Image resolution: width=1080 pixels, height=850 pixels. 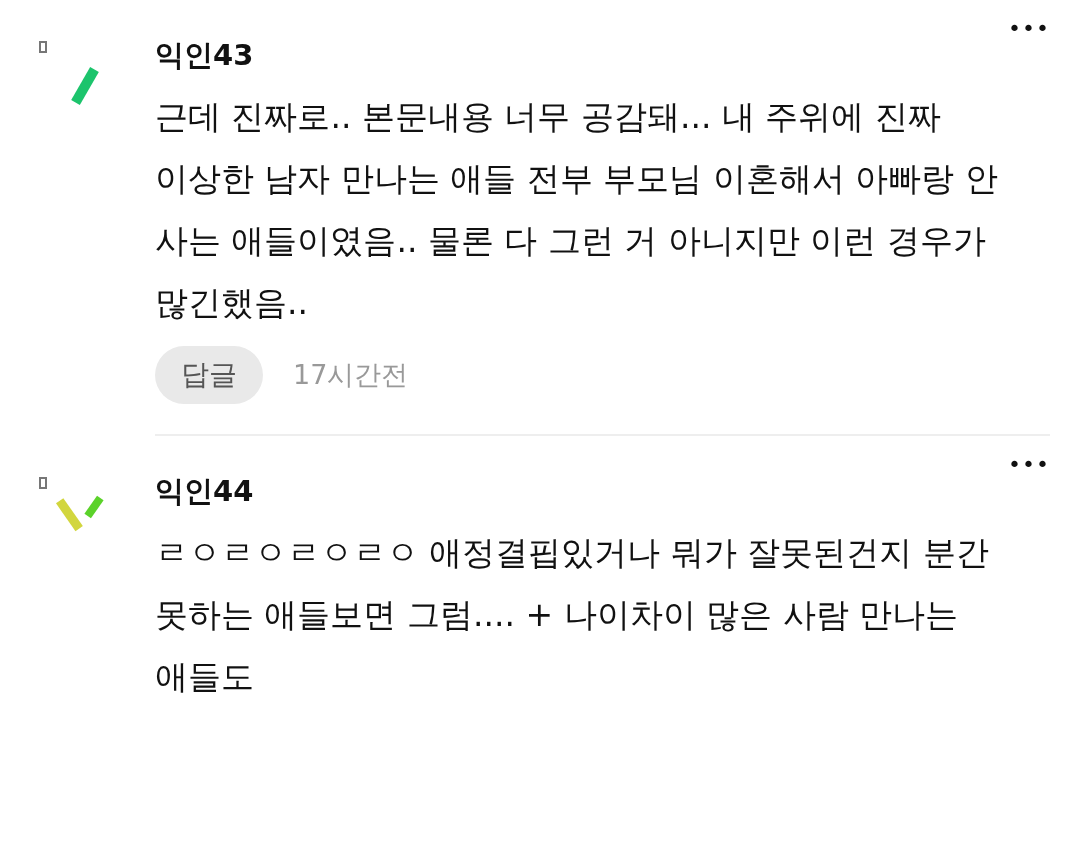 I want to click on reply-button: 답글, so click(x=209, y=375).